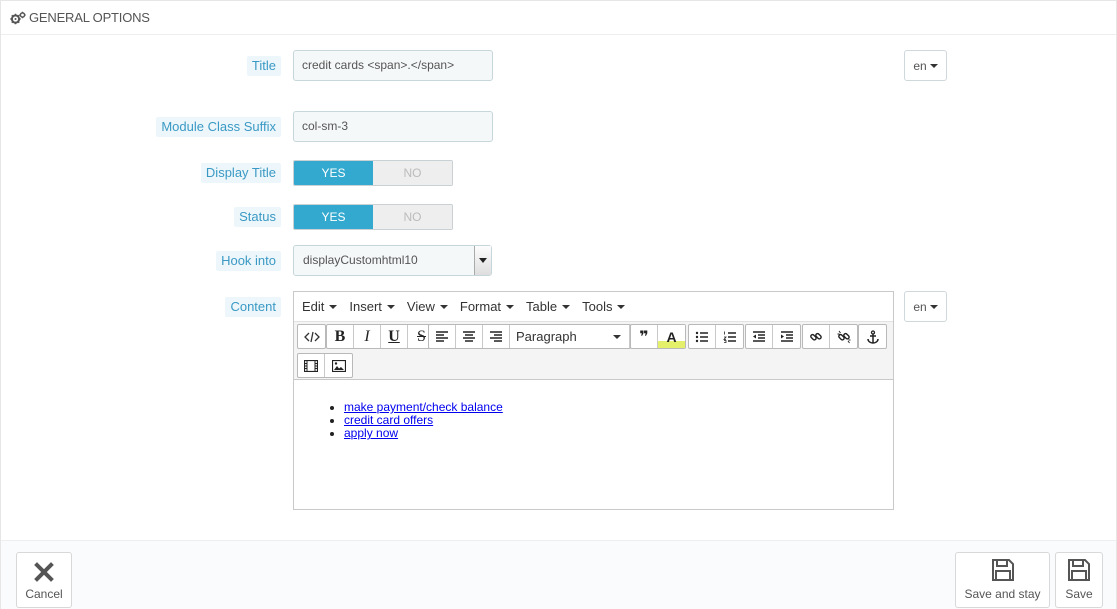  What do you see at coordinates (394, 336) in the screenshot?
I see `underline-icon: U` at bounding box center [394, 336].